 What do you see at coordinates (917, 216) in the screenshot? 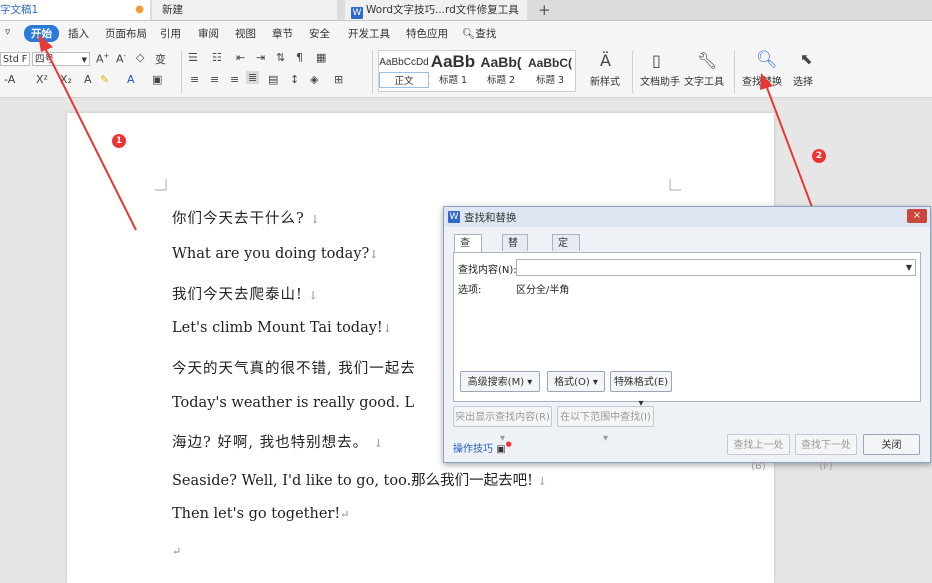
I see `dialog-close-icon: ×` at bounding box center [917, 216].